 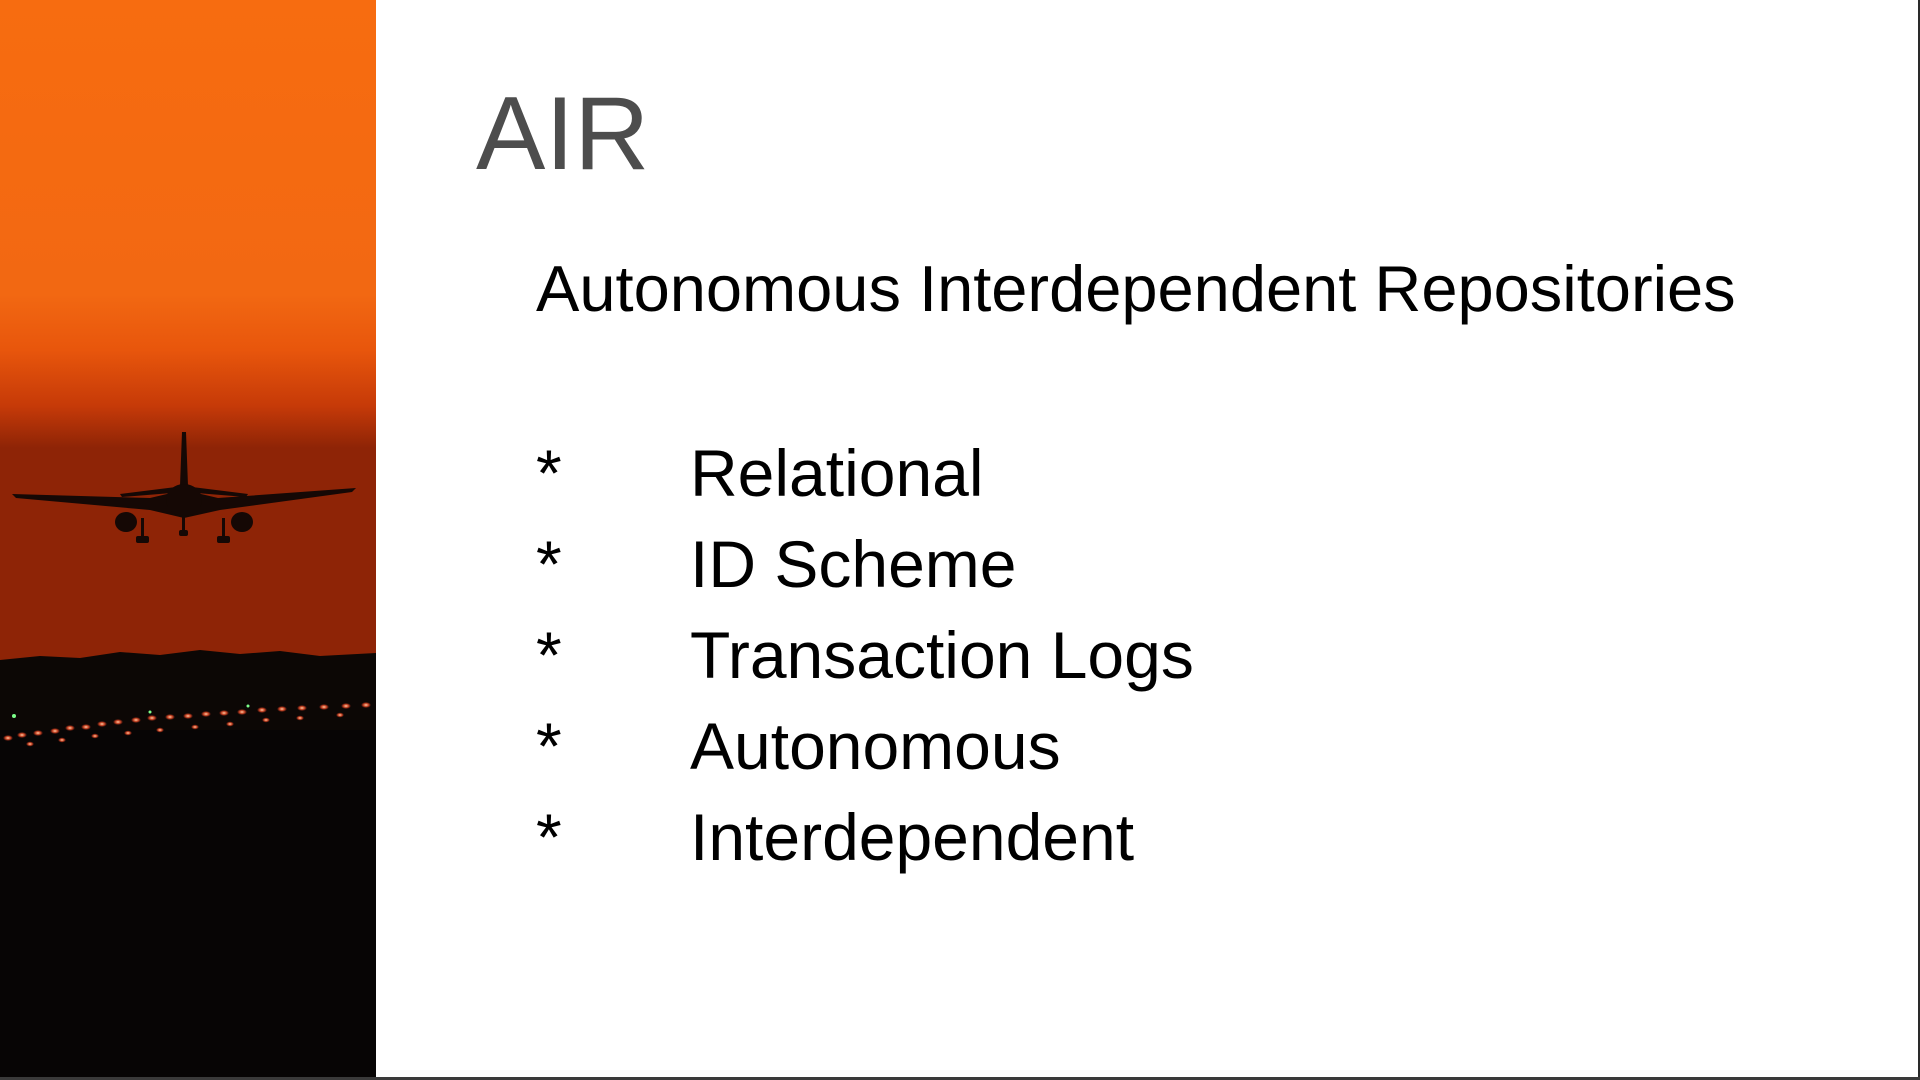 What do you see at coordinates (837, 473) in the screenshot?
I see `bullet-text: Relational` at bounding box center [837, 473].